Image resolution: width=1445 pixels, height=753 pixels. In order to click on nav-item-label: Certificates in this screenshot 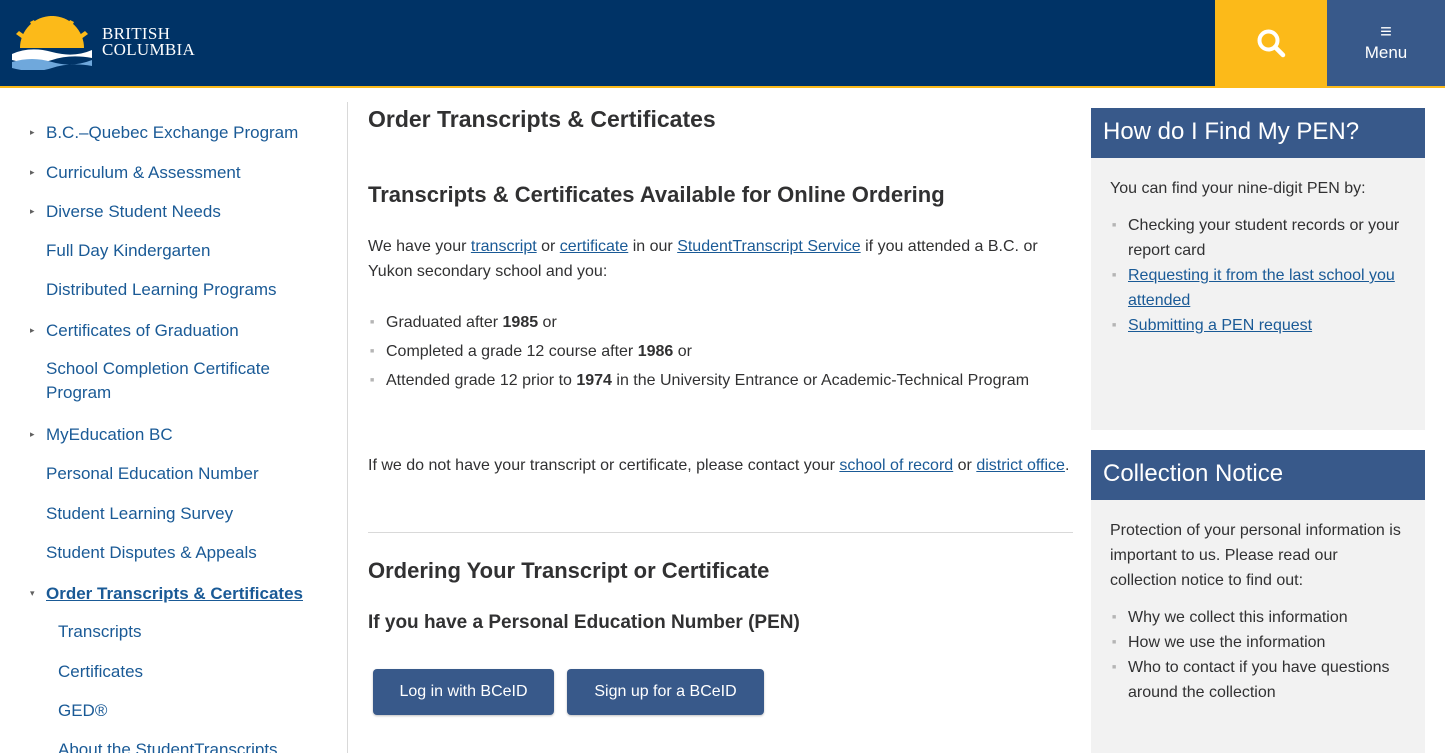, I will do `click(101, 671)`.